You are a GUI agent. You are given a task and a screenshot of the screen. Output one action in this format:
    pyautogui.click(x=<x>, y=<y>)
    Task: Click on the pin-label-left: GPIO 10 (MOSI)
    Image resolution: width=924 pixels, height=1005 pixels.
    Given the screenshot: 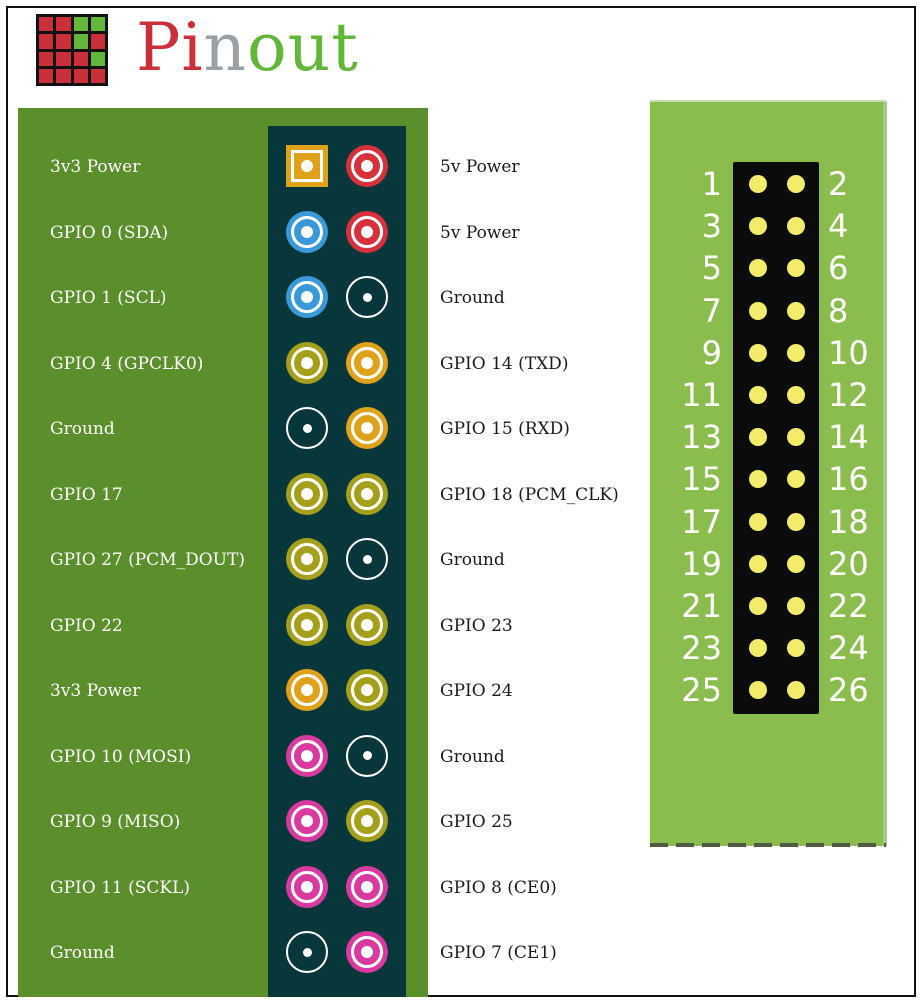 What is the action you would take?
    pyautogui.click(x=121, y=756)
    